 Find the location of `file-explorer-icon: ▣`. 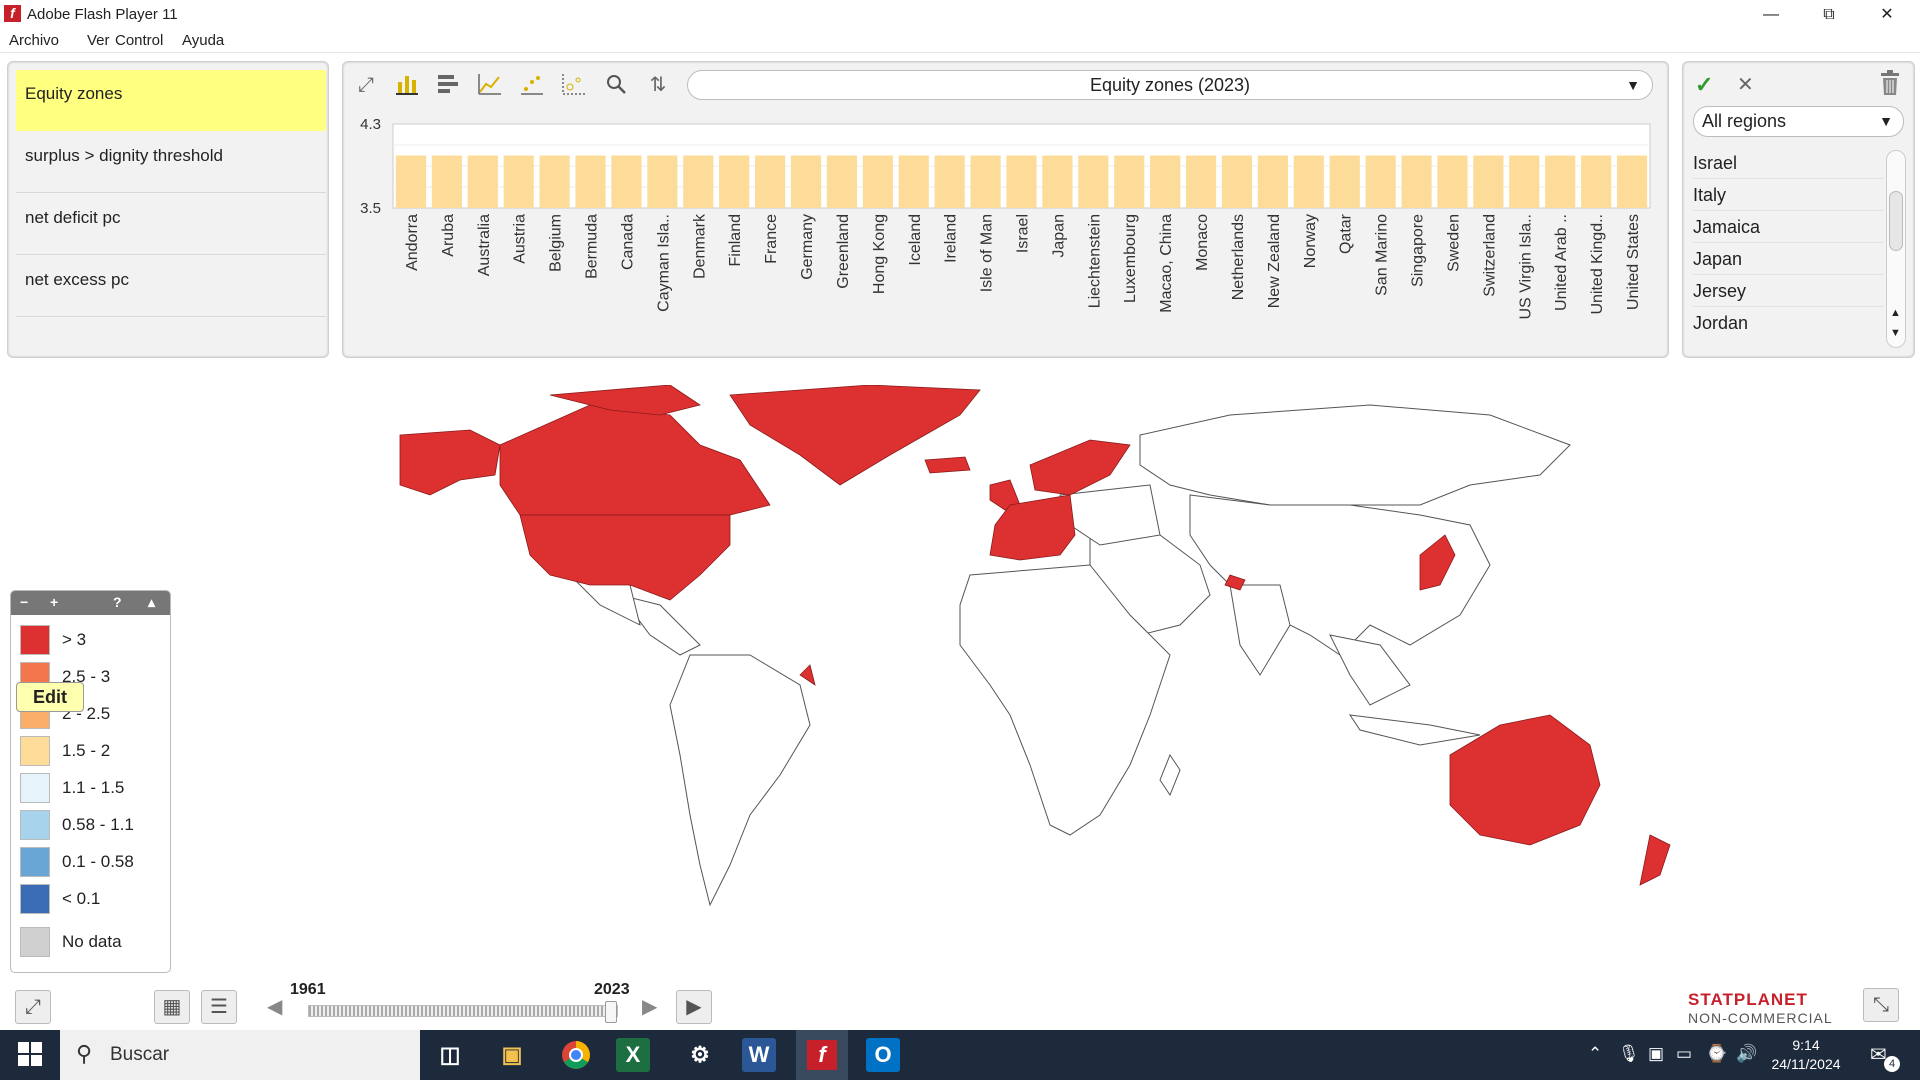

file-explorer-icon: ▣ is located at coordinates (512, 1055).